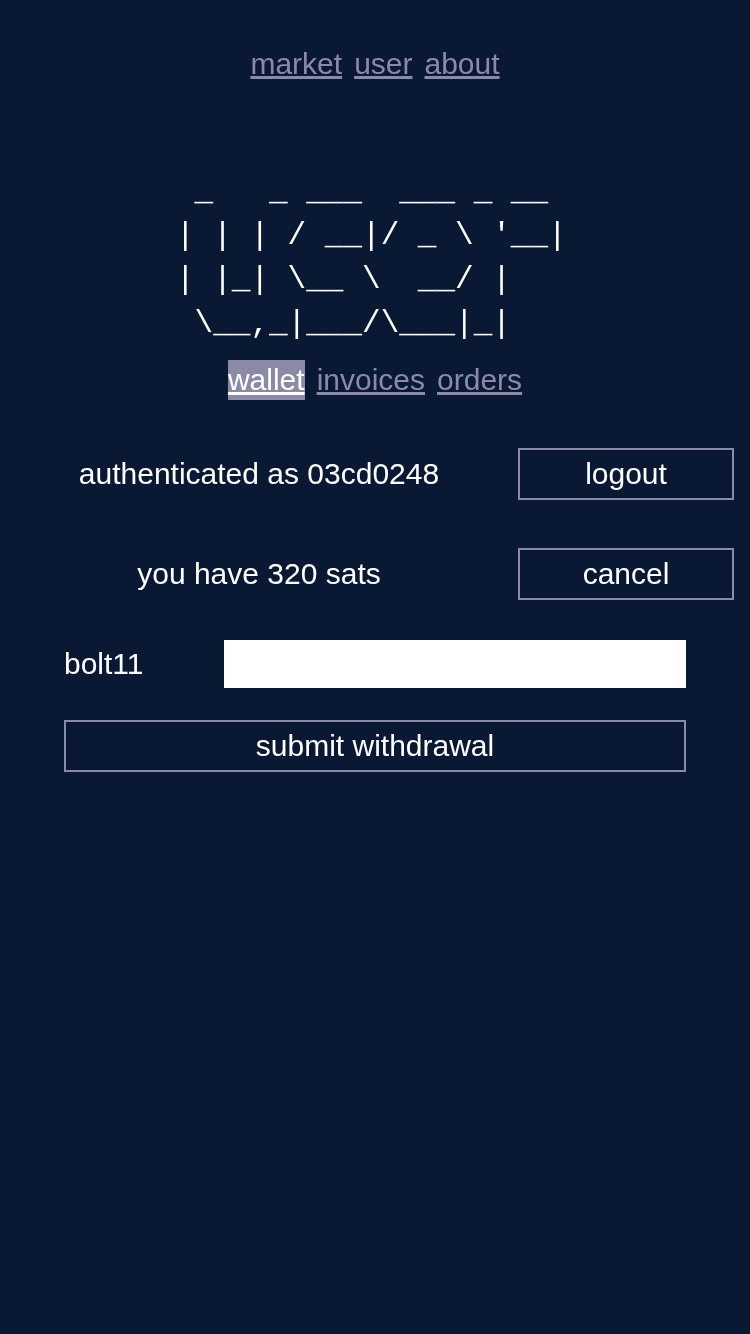 The height and width of the screenshot is (1334, 750). What do you see at coordinates (259, 574) in the screenshot?
I see `status-text: you have 320 sats` at bounding box center [259, 574].